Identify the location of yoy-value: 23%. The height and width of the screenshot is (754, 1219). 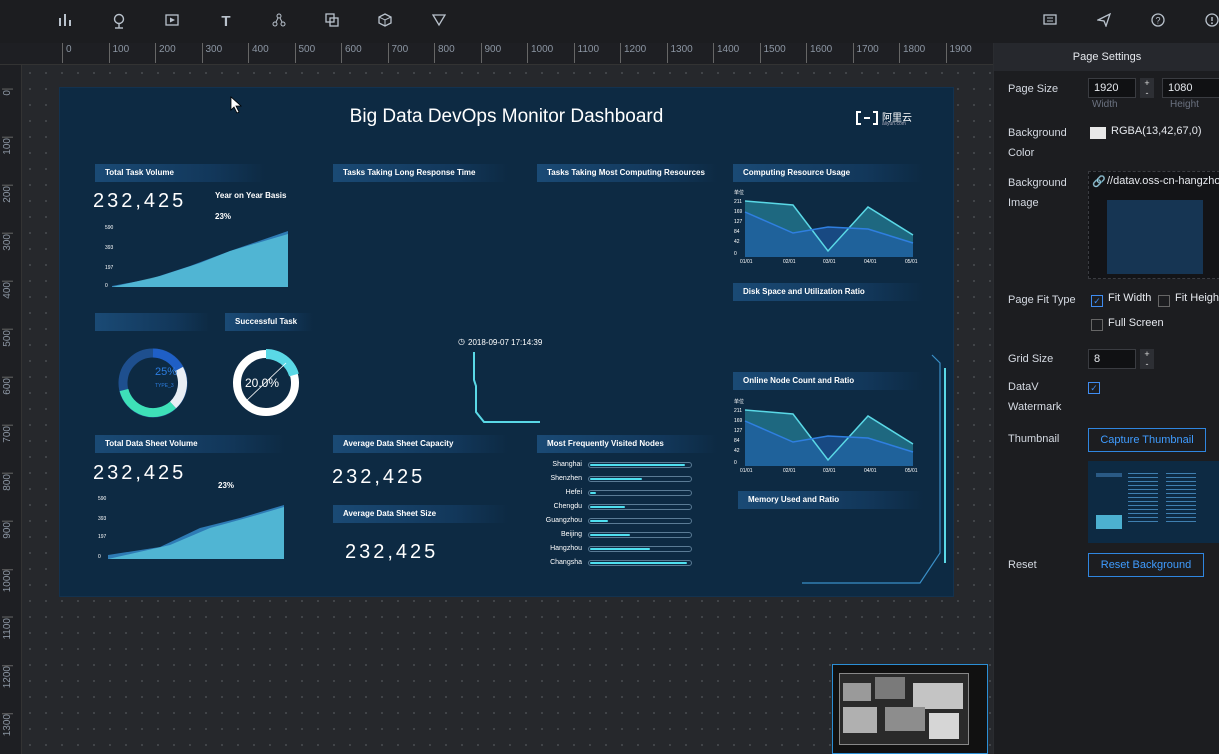
(223, 216).